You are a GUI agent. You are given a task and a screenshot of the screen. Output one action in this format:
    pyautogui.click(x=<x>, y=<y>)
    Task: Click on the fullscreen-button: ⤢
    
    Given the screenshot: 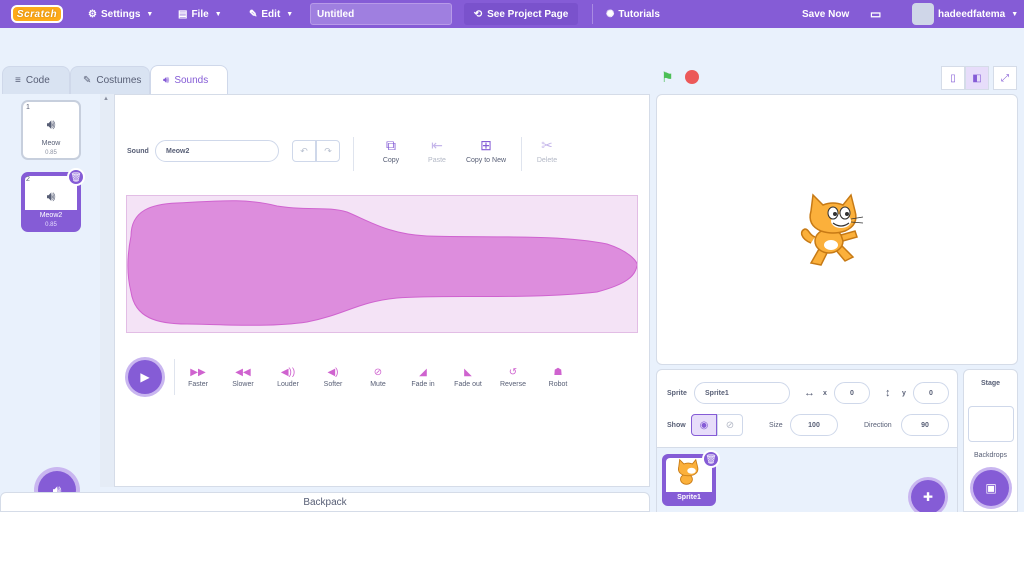 What is the action you would take?
    pyautogui.click(x=1005, y=78)
    